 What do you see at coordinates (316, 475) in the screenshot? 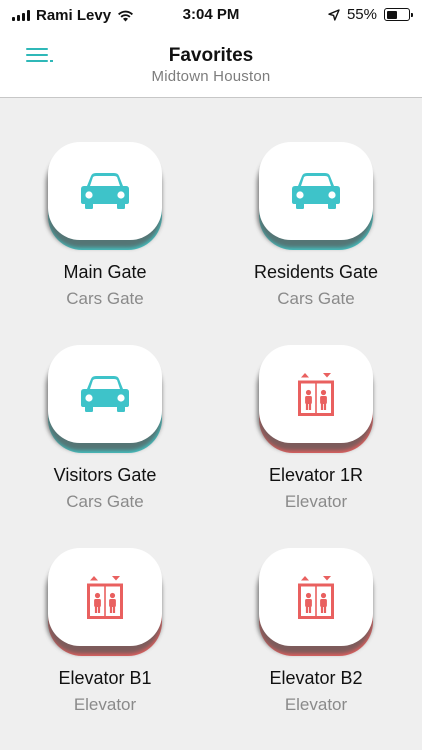
I see `favorite-name: Elevator 1R` at bounding box center [316, 475].